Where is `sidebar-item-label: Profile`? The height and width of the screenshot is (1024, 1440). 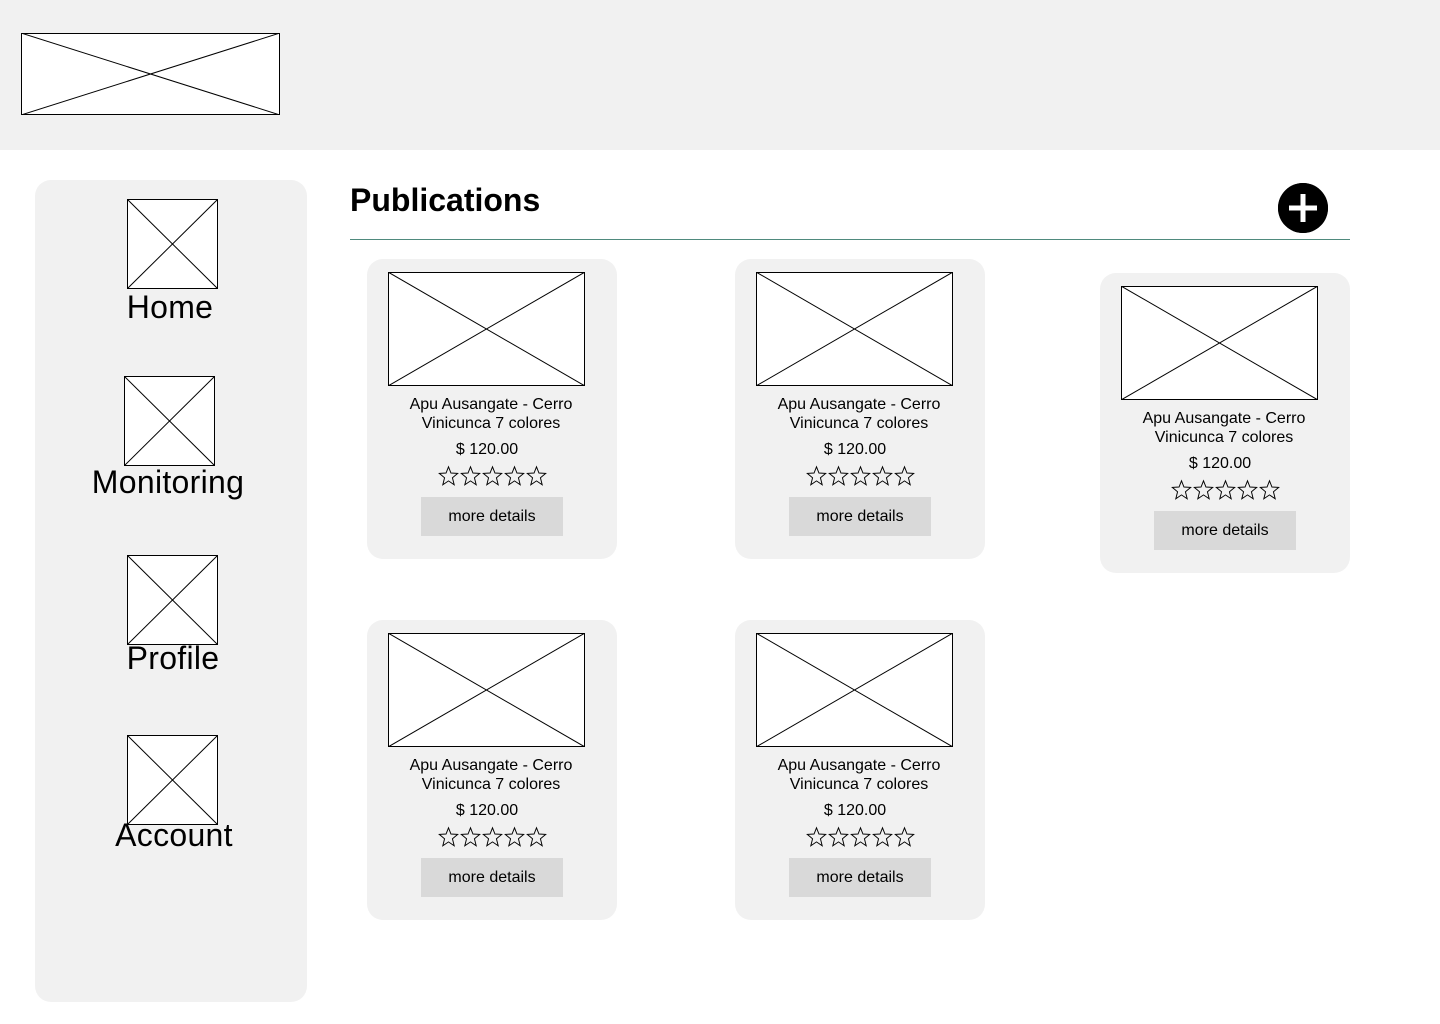 sidebar-item-label: Profile is located at coordinates (173, 658).